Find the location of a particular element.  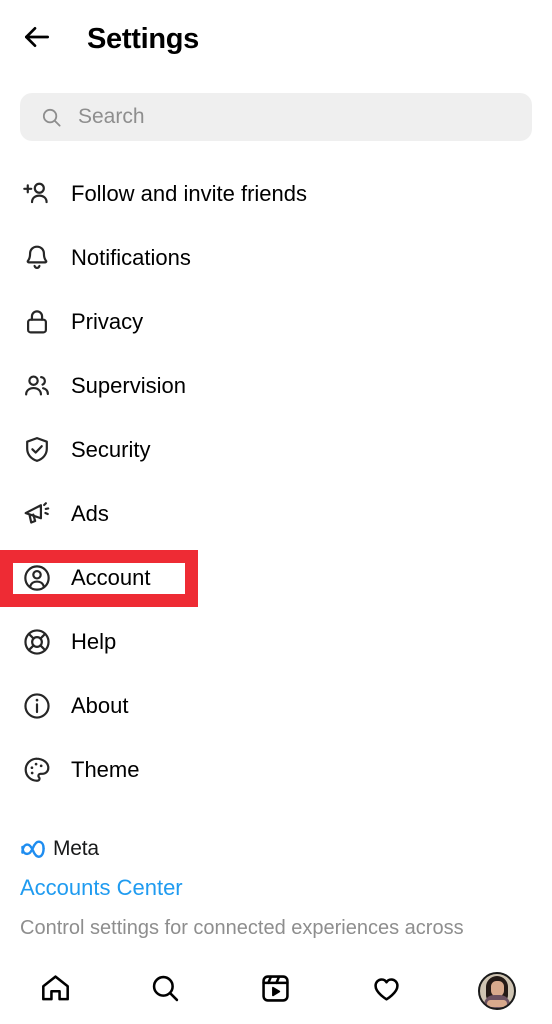

meta-brand: Meta is located at coordinates (276, 849).